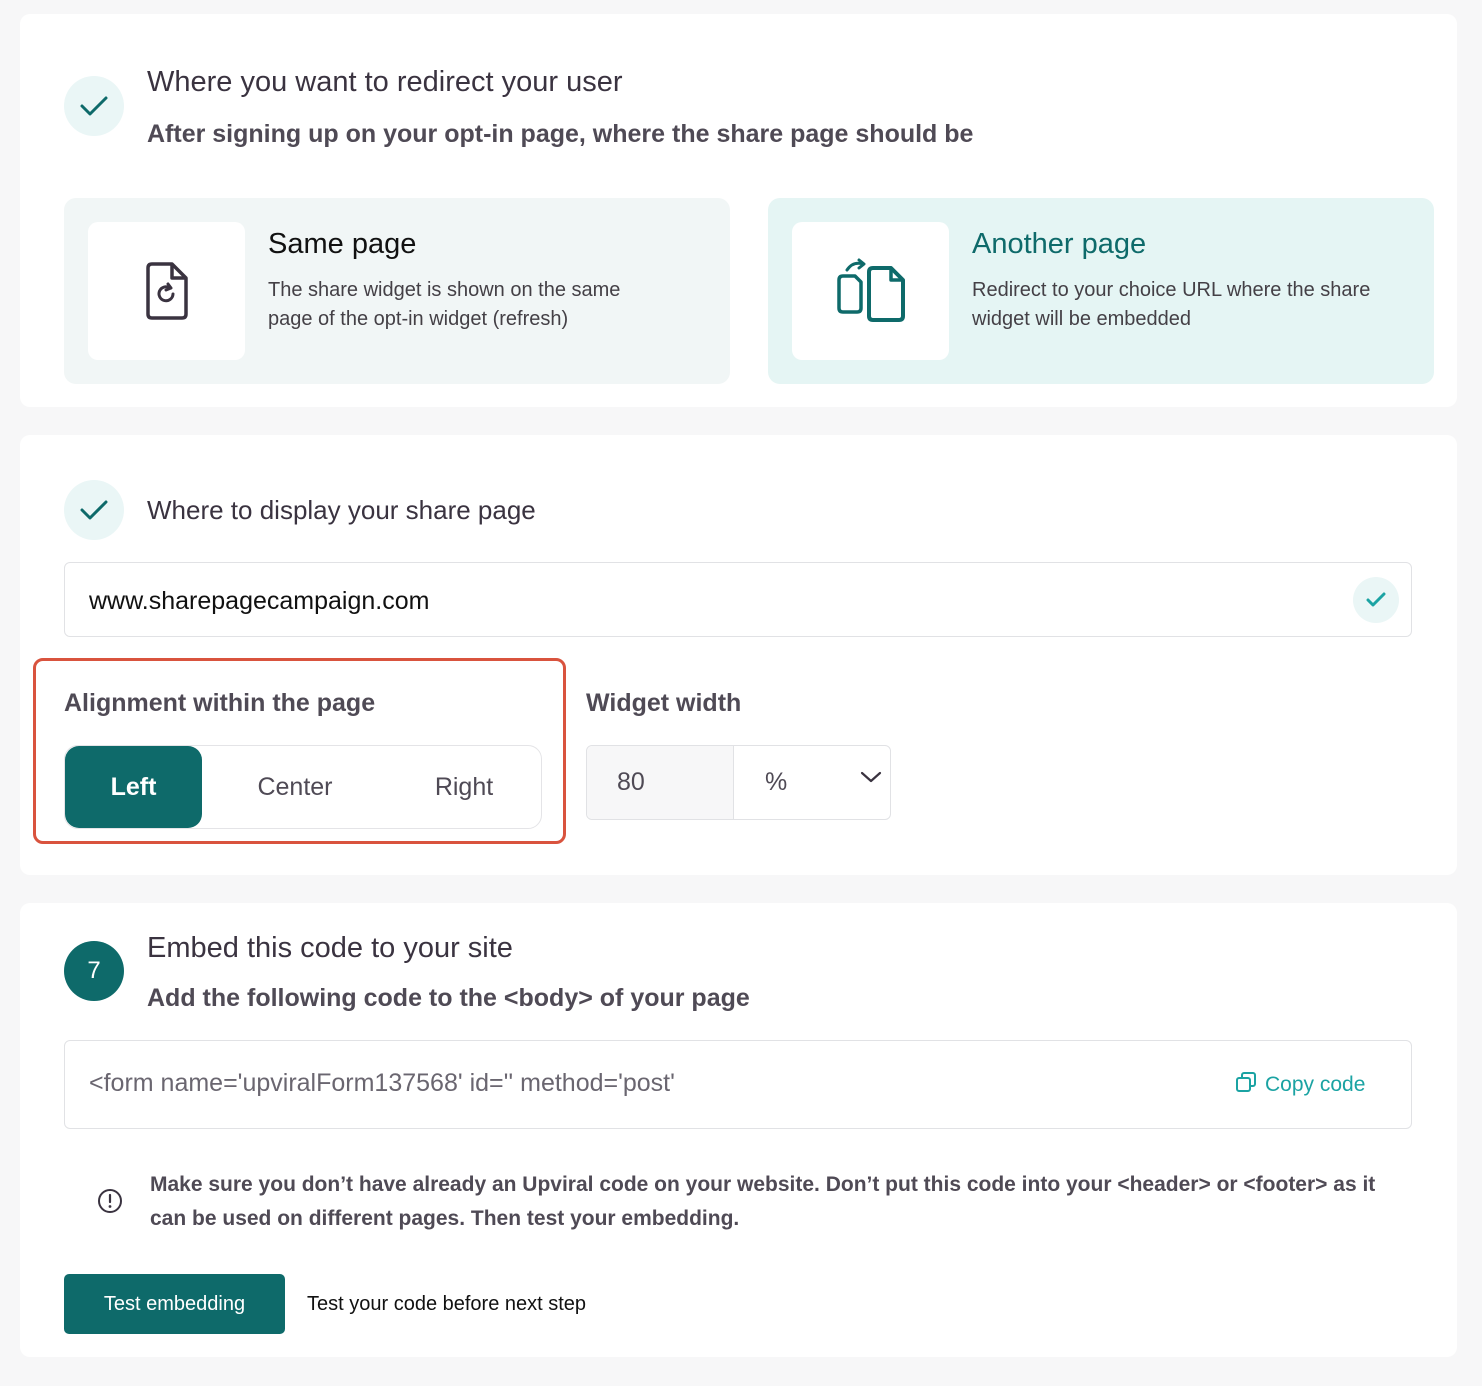  Describe the element at coordinates (871, 779) in the screenshot. I see `chevron-down-icon` at that location.